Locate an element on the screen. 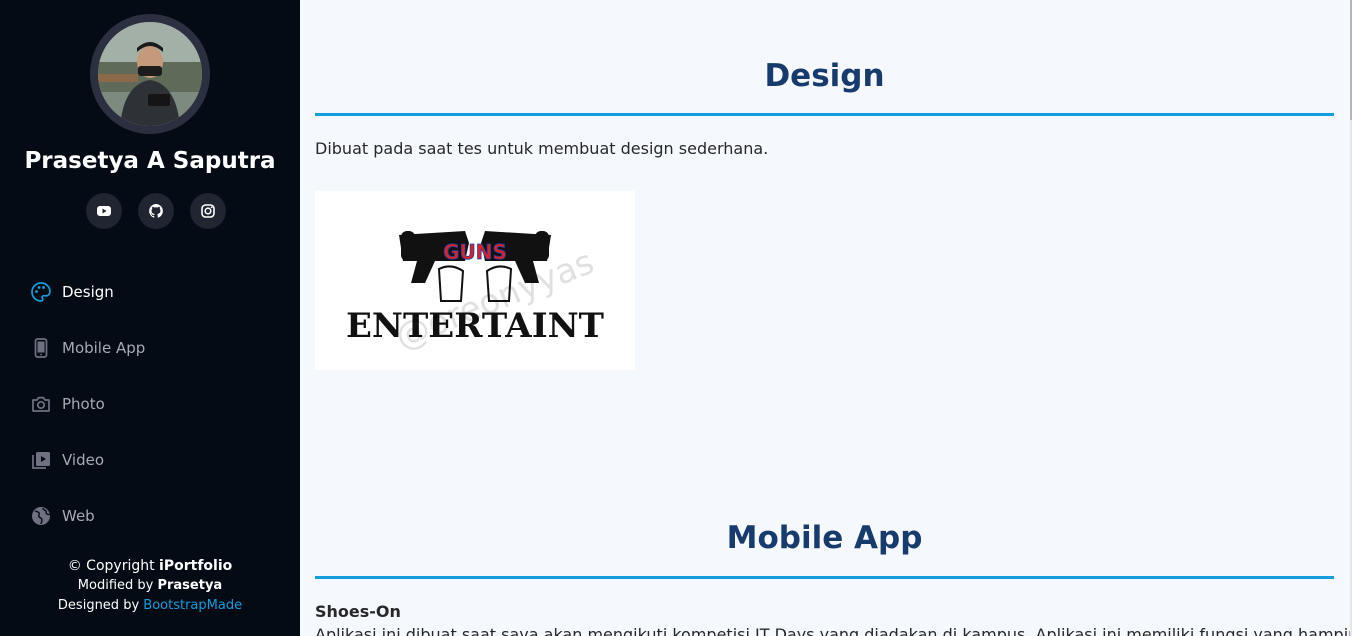 Image resolution: width=1352 pixels, height=636 pixels. video-icon is located at coordinates (41, 460).